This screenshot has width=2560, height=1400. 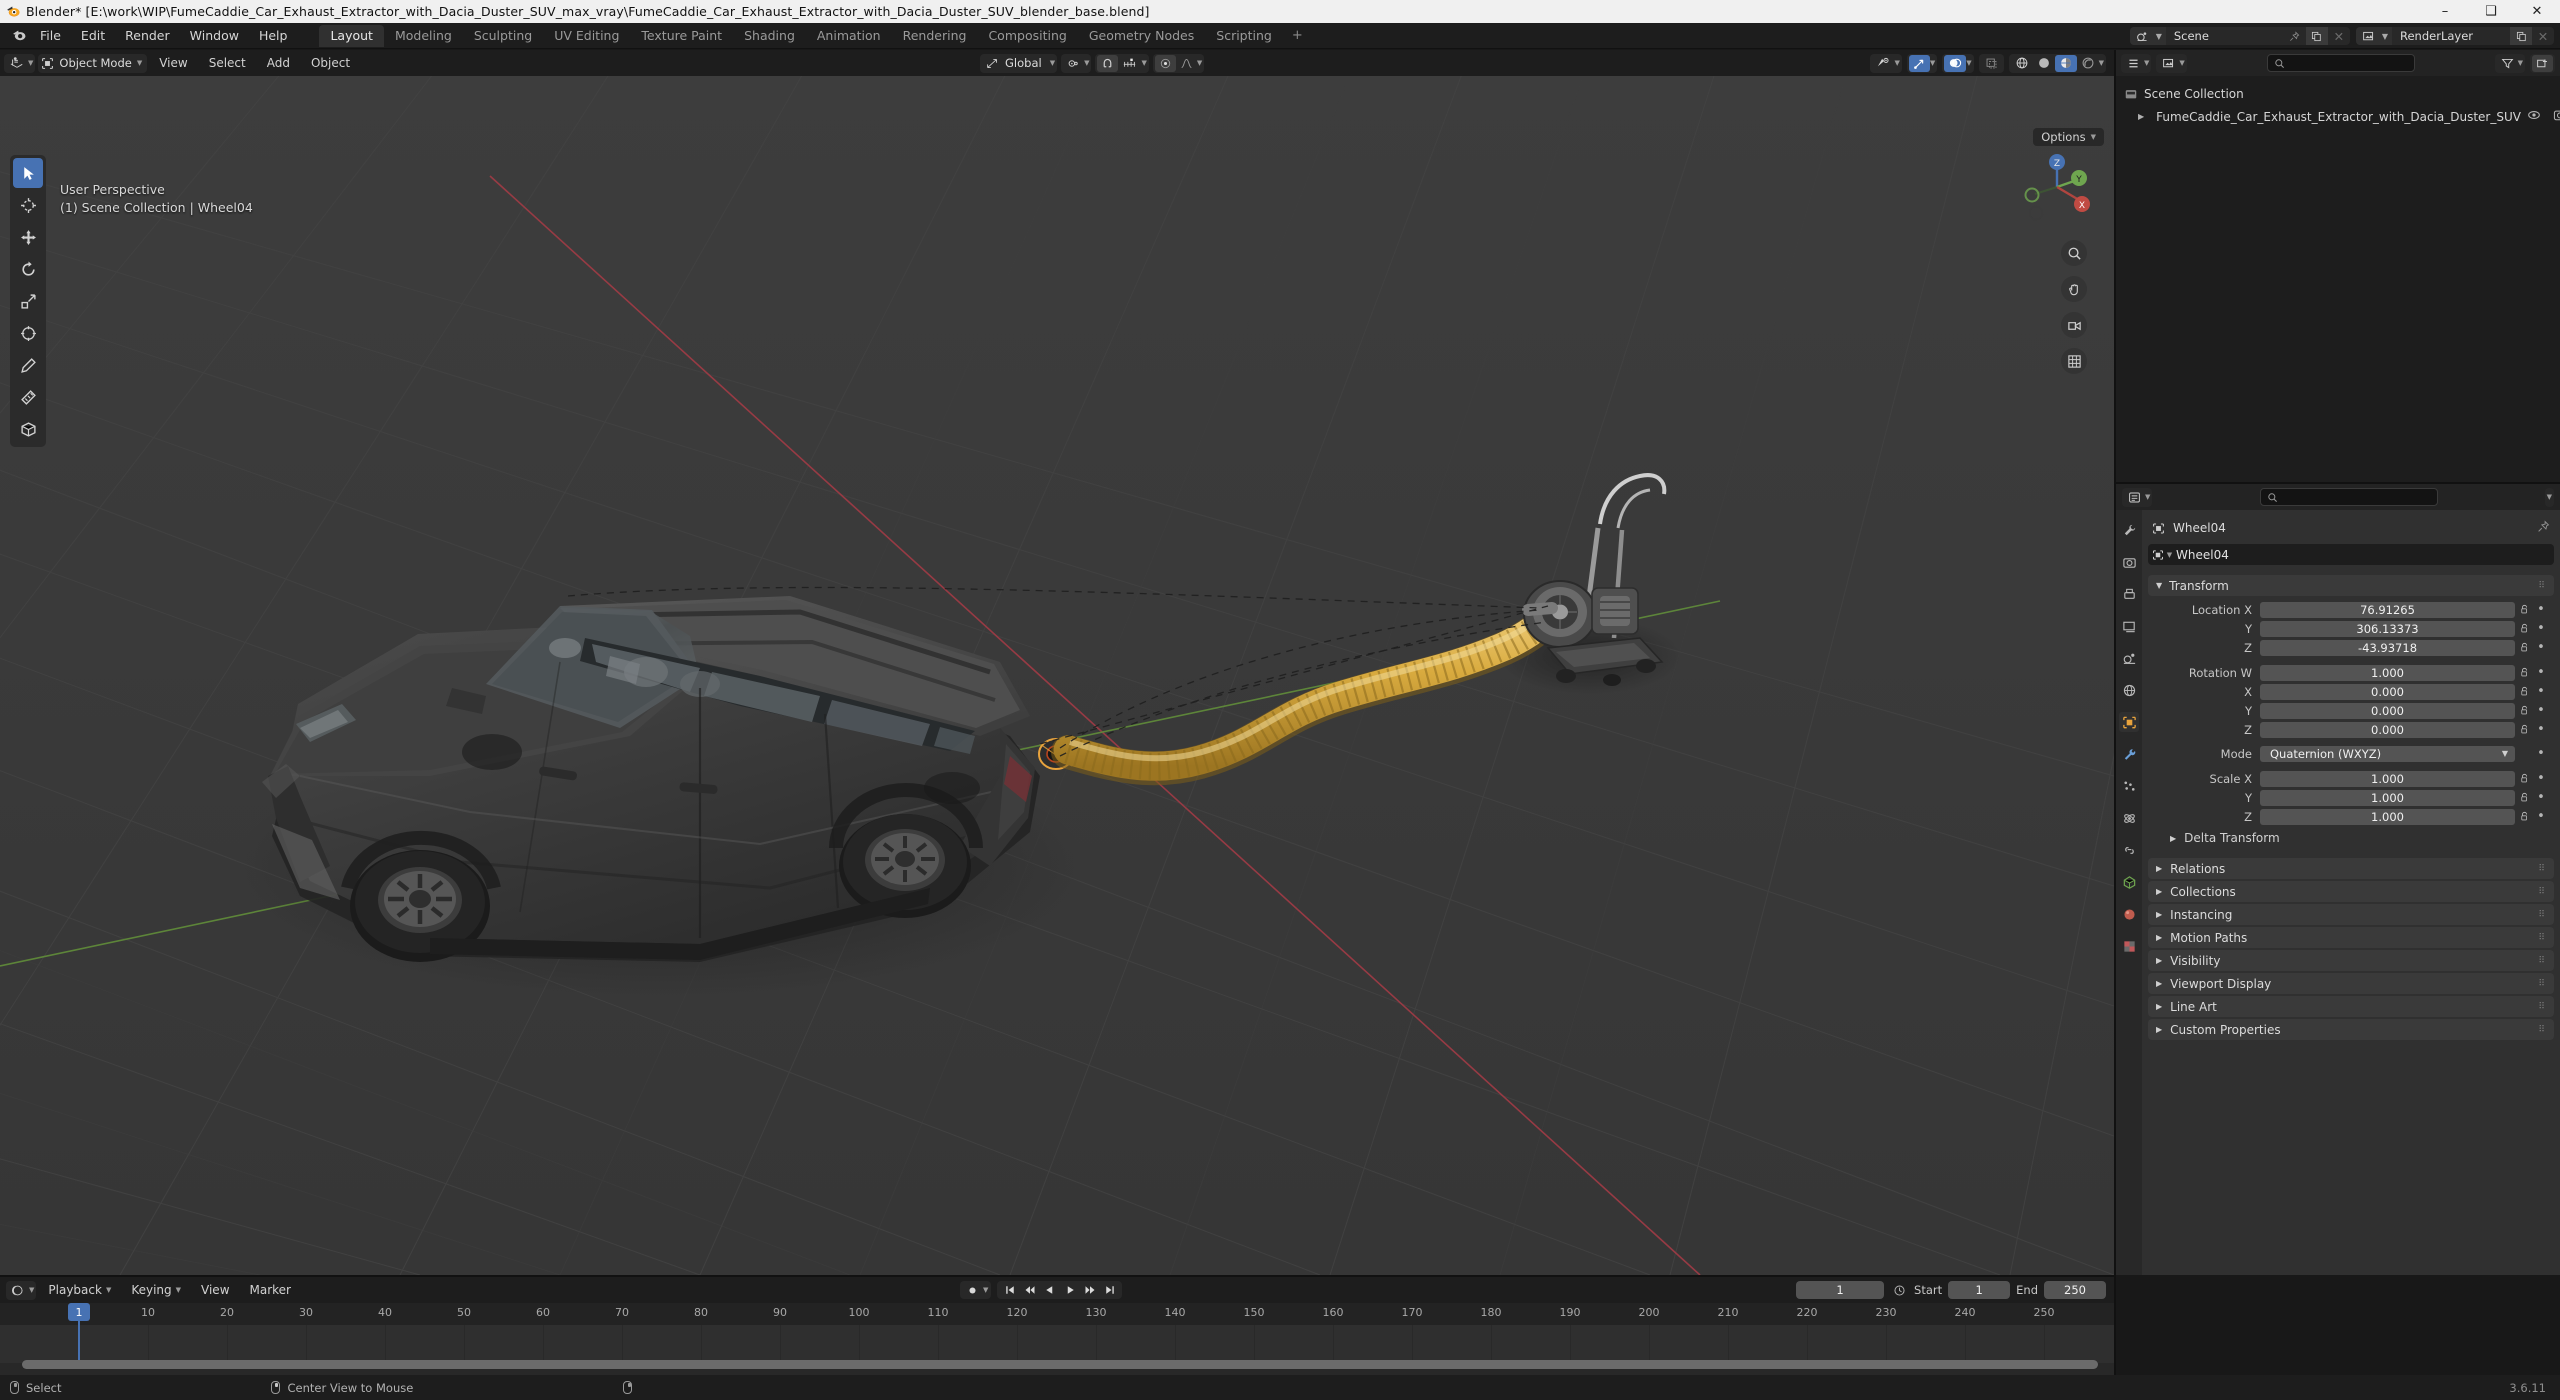 I want to click on object-name-field: ▼ Wheel04, so click(x=2351, y=554).